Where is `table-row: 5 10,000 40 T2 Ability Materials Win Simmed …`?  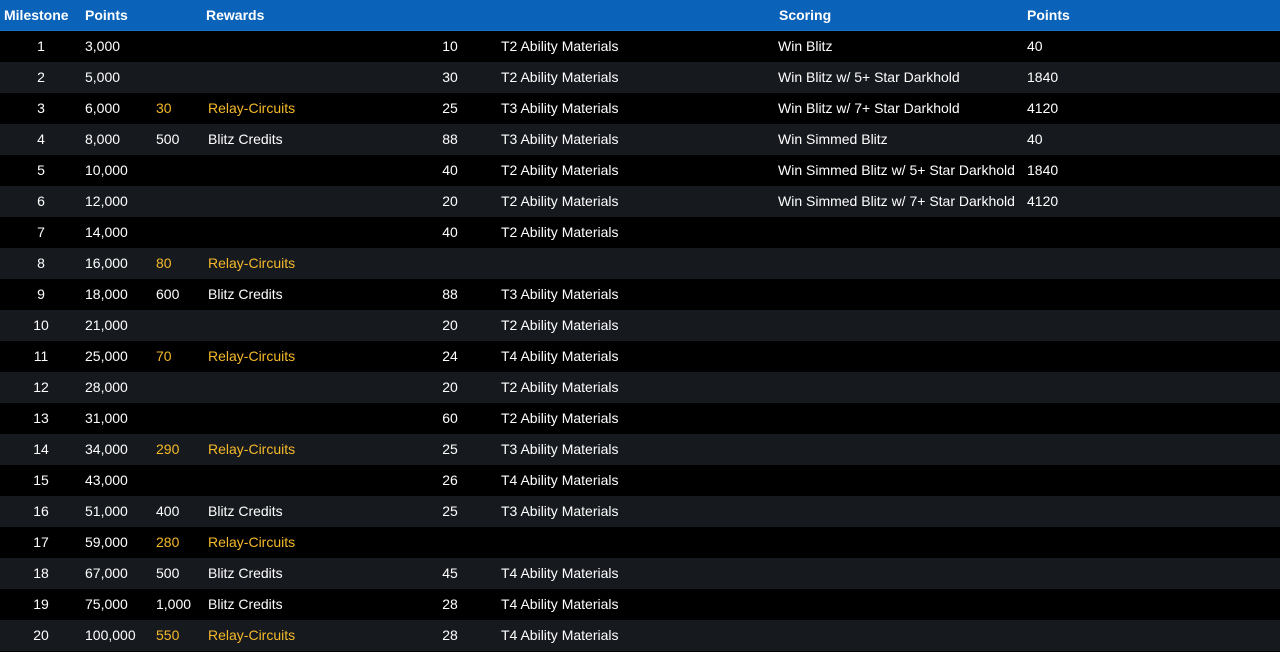
table-row: 5 10,000 40 T2 Ability Materials Win Simmed … is located at coordinates (640, 170).